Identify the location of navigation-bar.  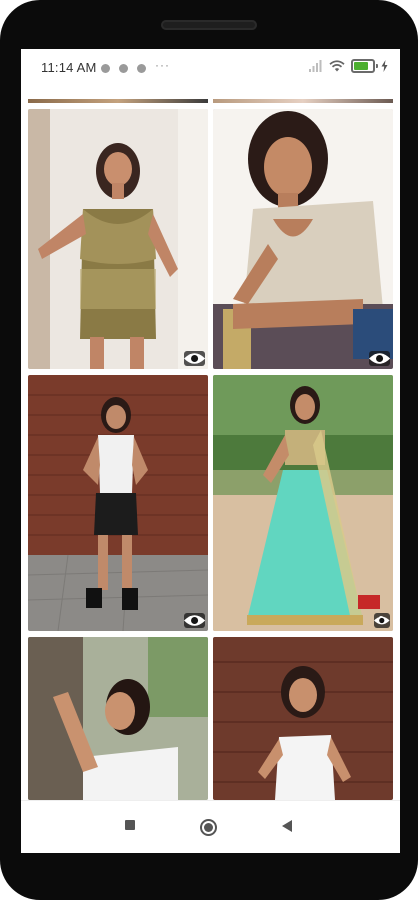
(210, 826).